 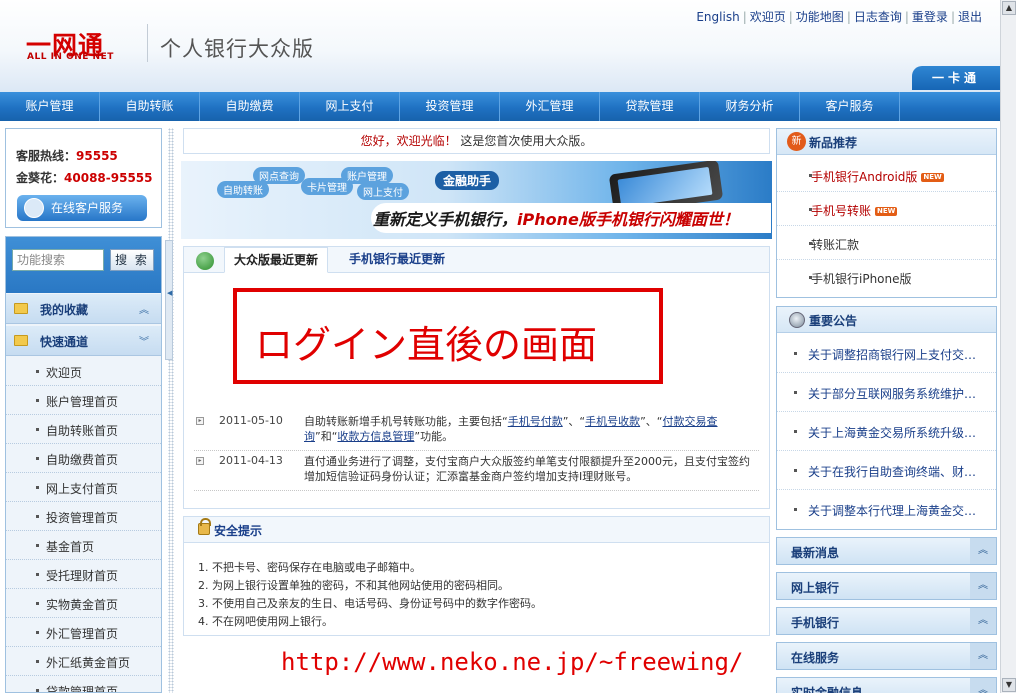 I want to click on service-hotline: 客服热线：95555, so click(x=67, y=155).